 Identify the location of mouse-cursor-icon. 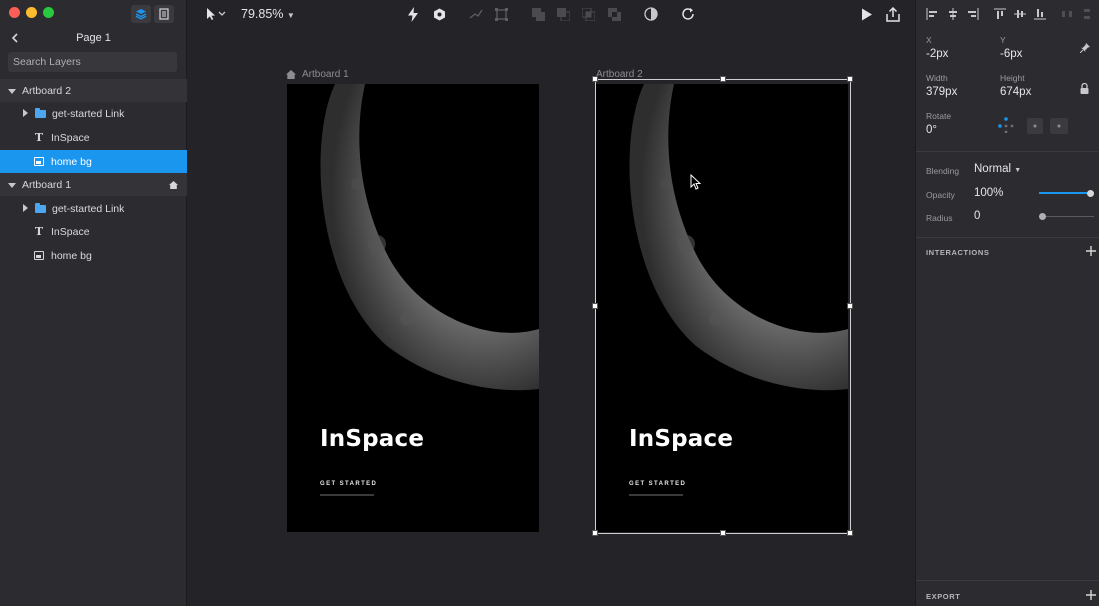
(695, 182).